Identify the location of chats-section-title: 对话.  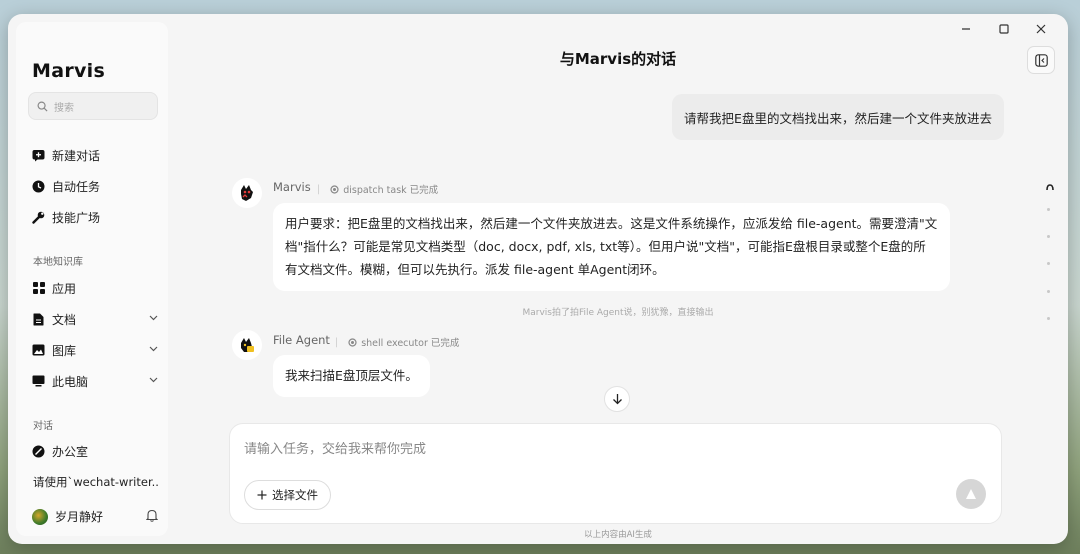
(43, 426).